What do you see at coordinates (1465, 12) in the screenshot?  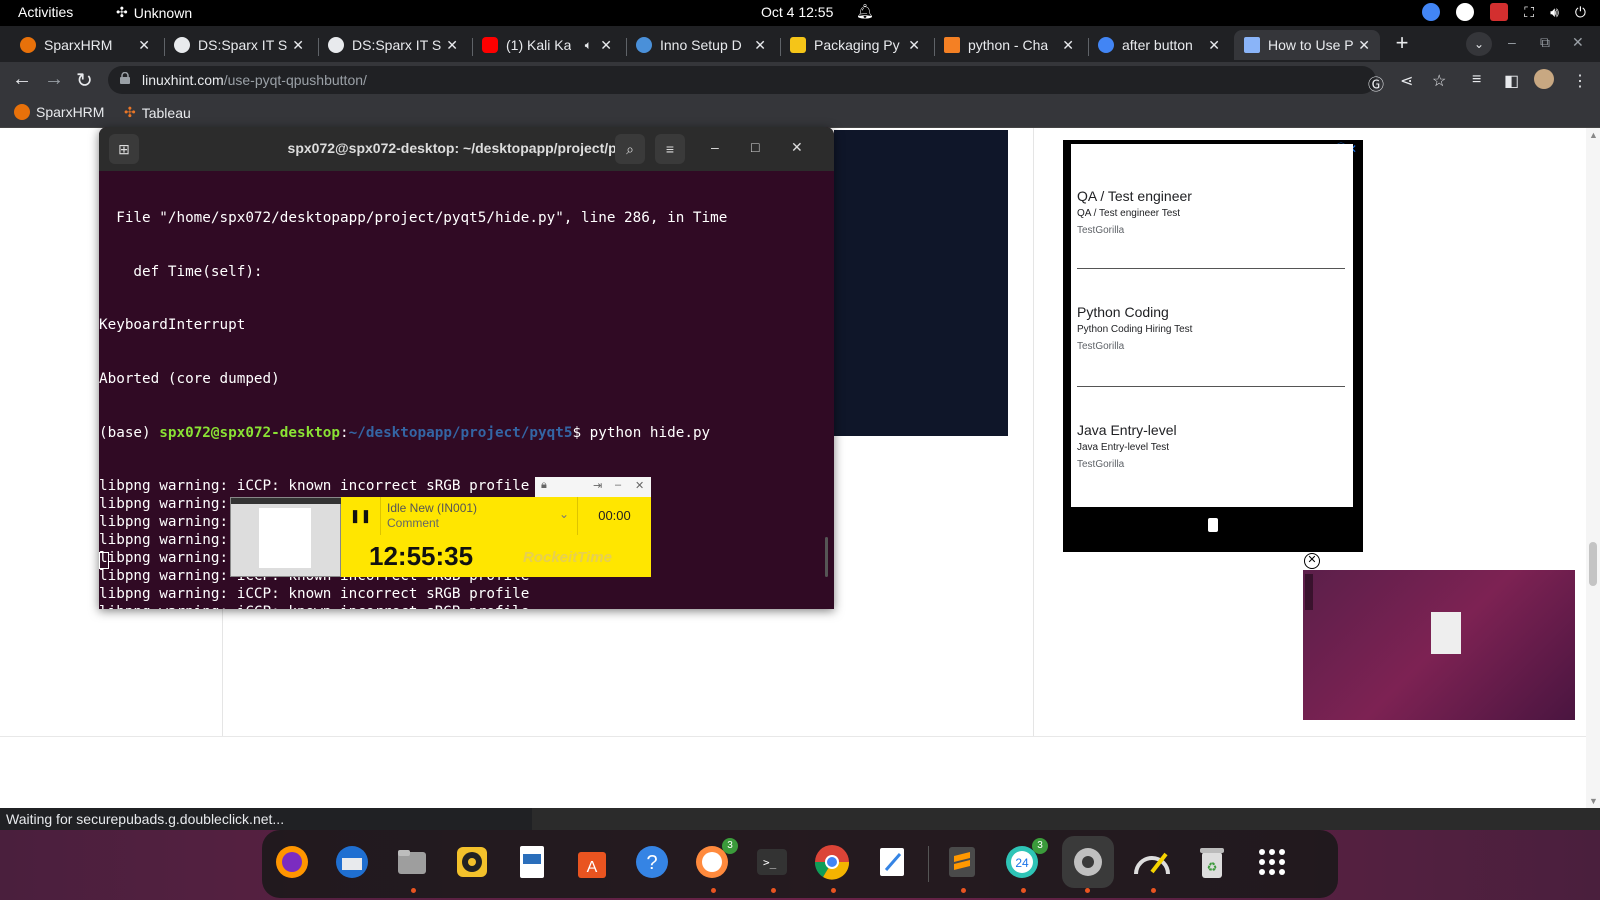 I see `skype-icon` at bounding box center [1465, 12].